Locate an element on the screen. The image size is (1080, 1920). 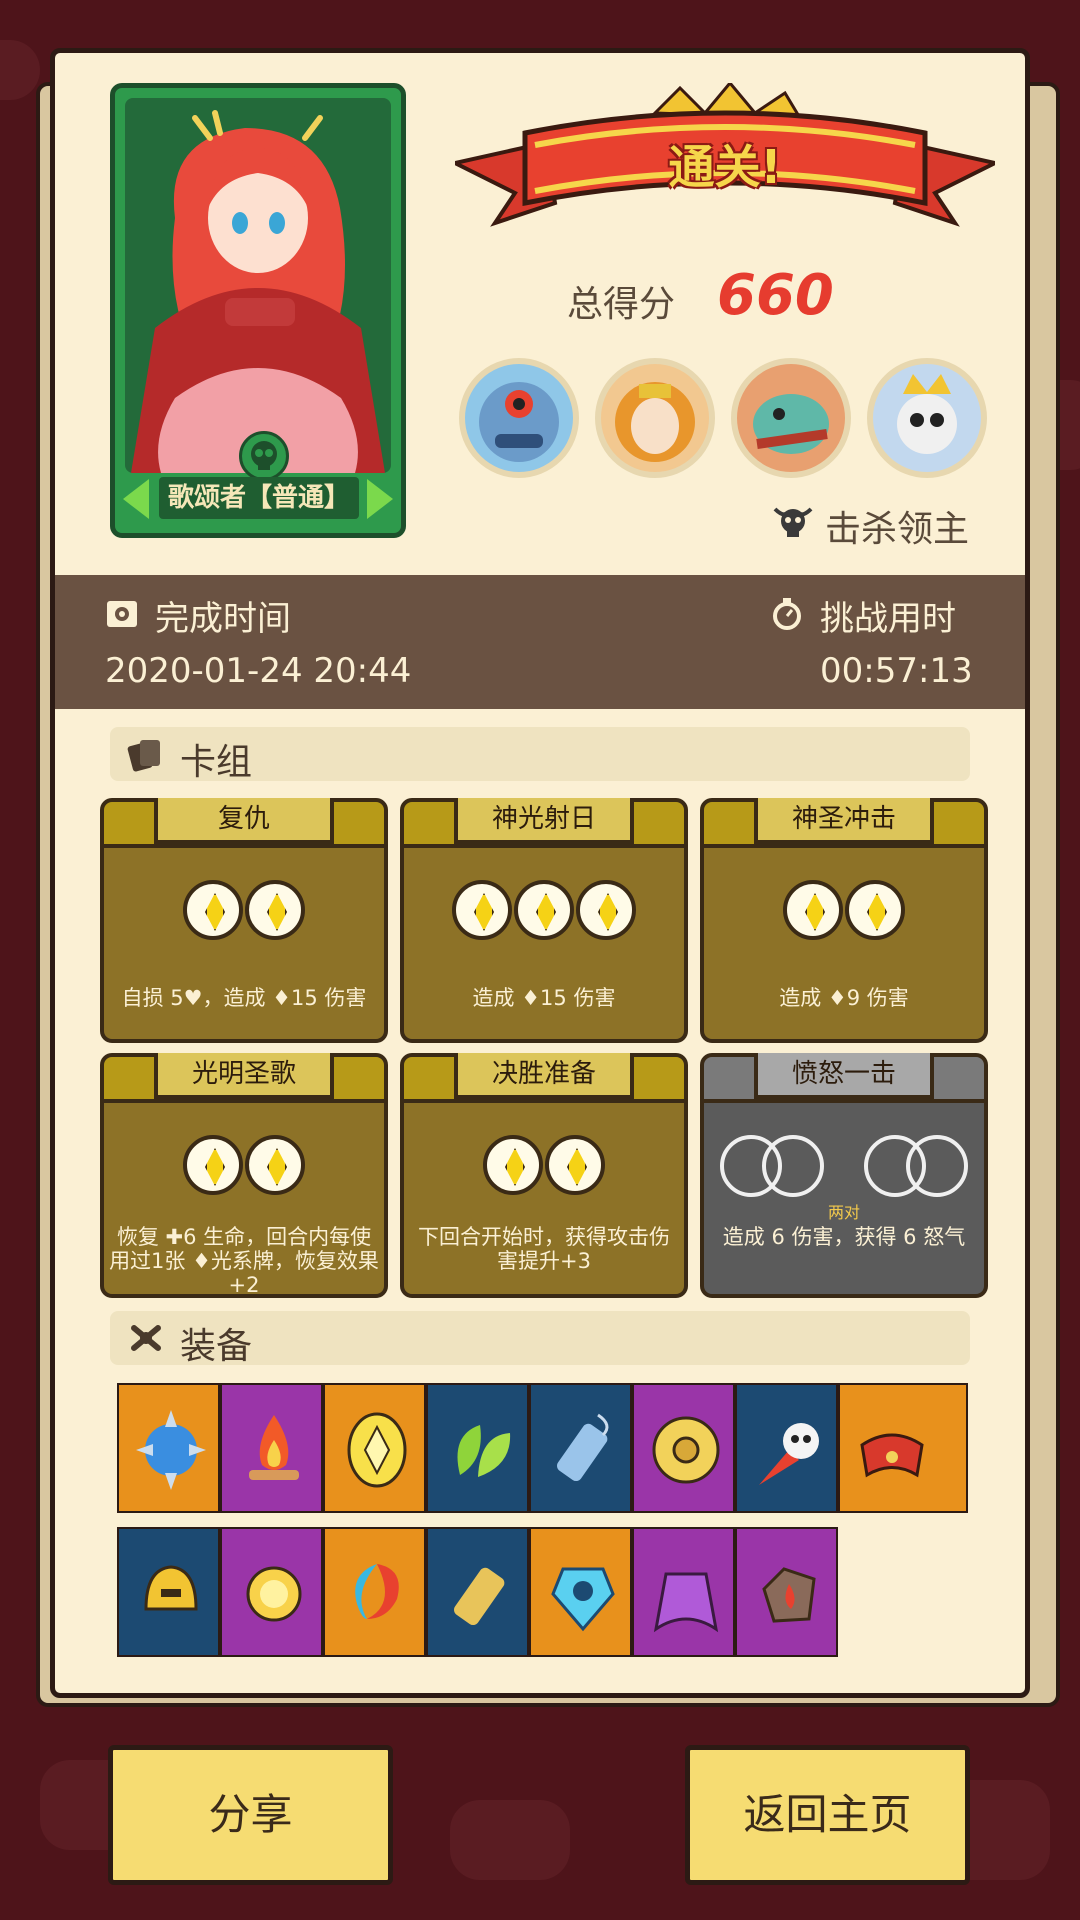
card-name: 决胜准备 is located at coordinates (544, 1076).